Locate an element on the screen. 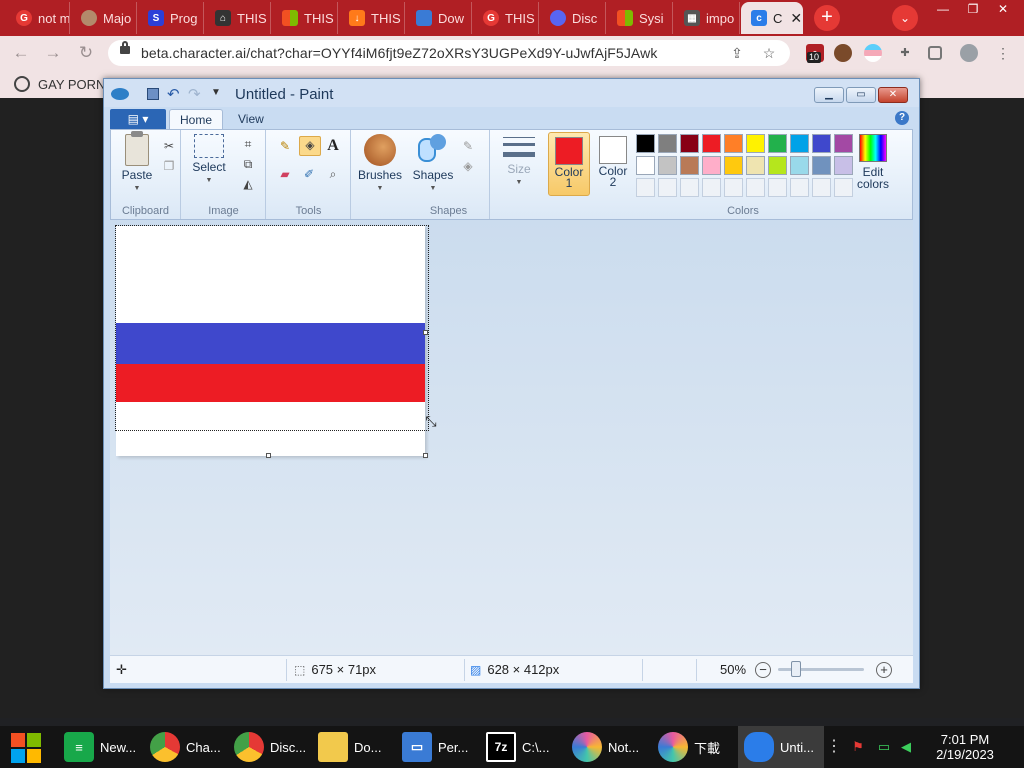  resize-handle-right is located at coordinates (425, 332).